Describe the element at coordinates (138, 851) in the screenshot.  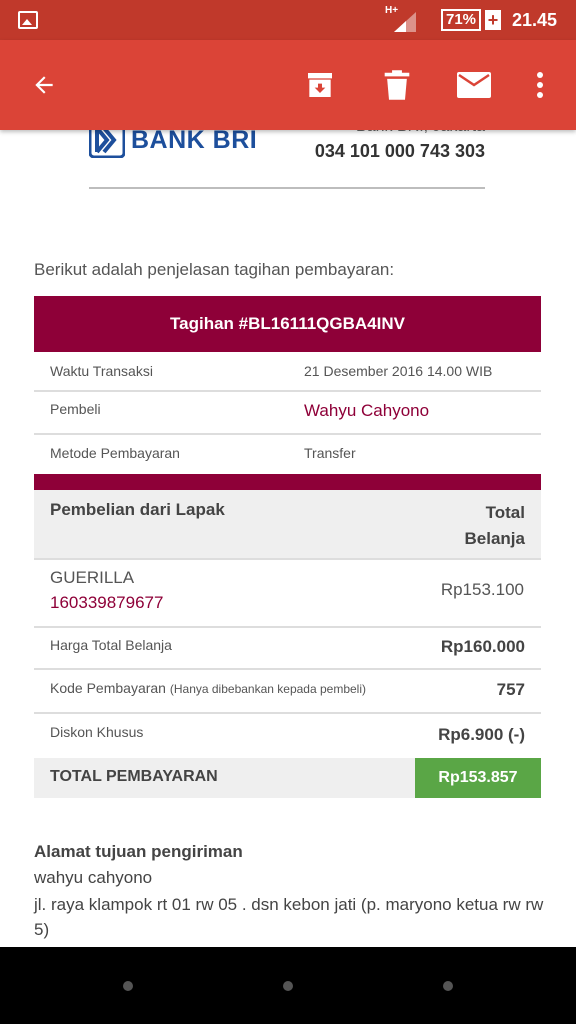
I see `address-heading: Alamat tujuan pengiriman` at that location.